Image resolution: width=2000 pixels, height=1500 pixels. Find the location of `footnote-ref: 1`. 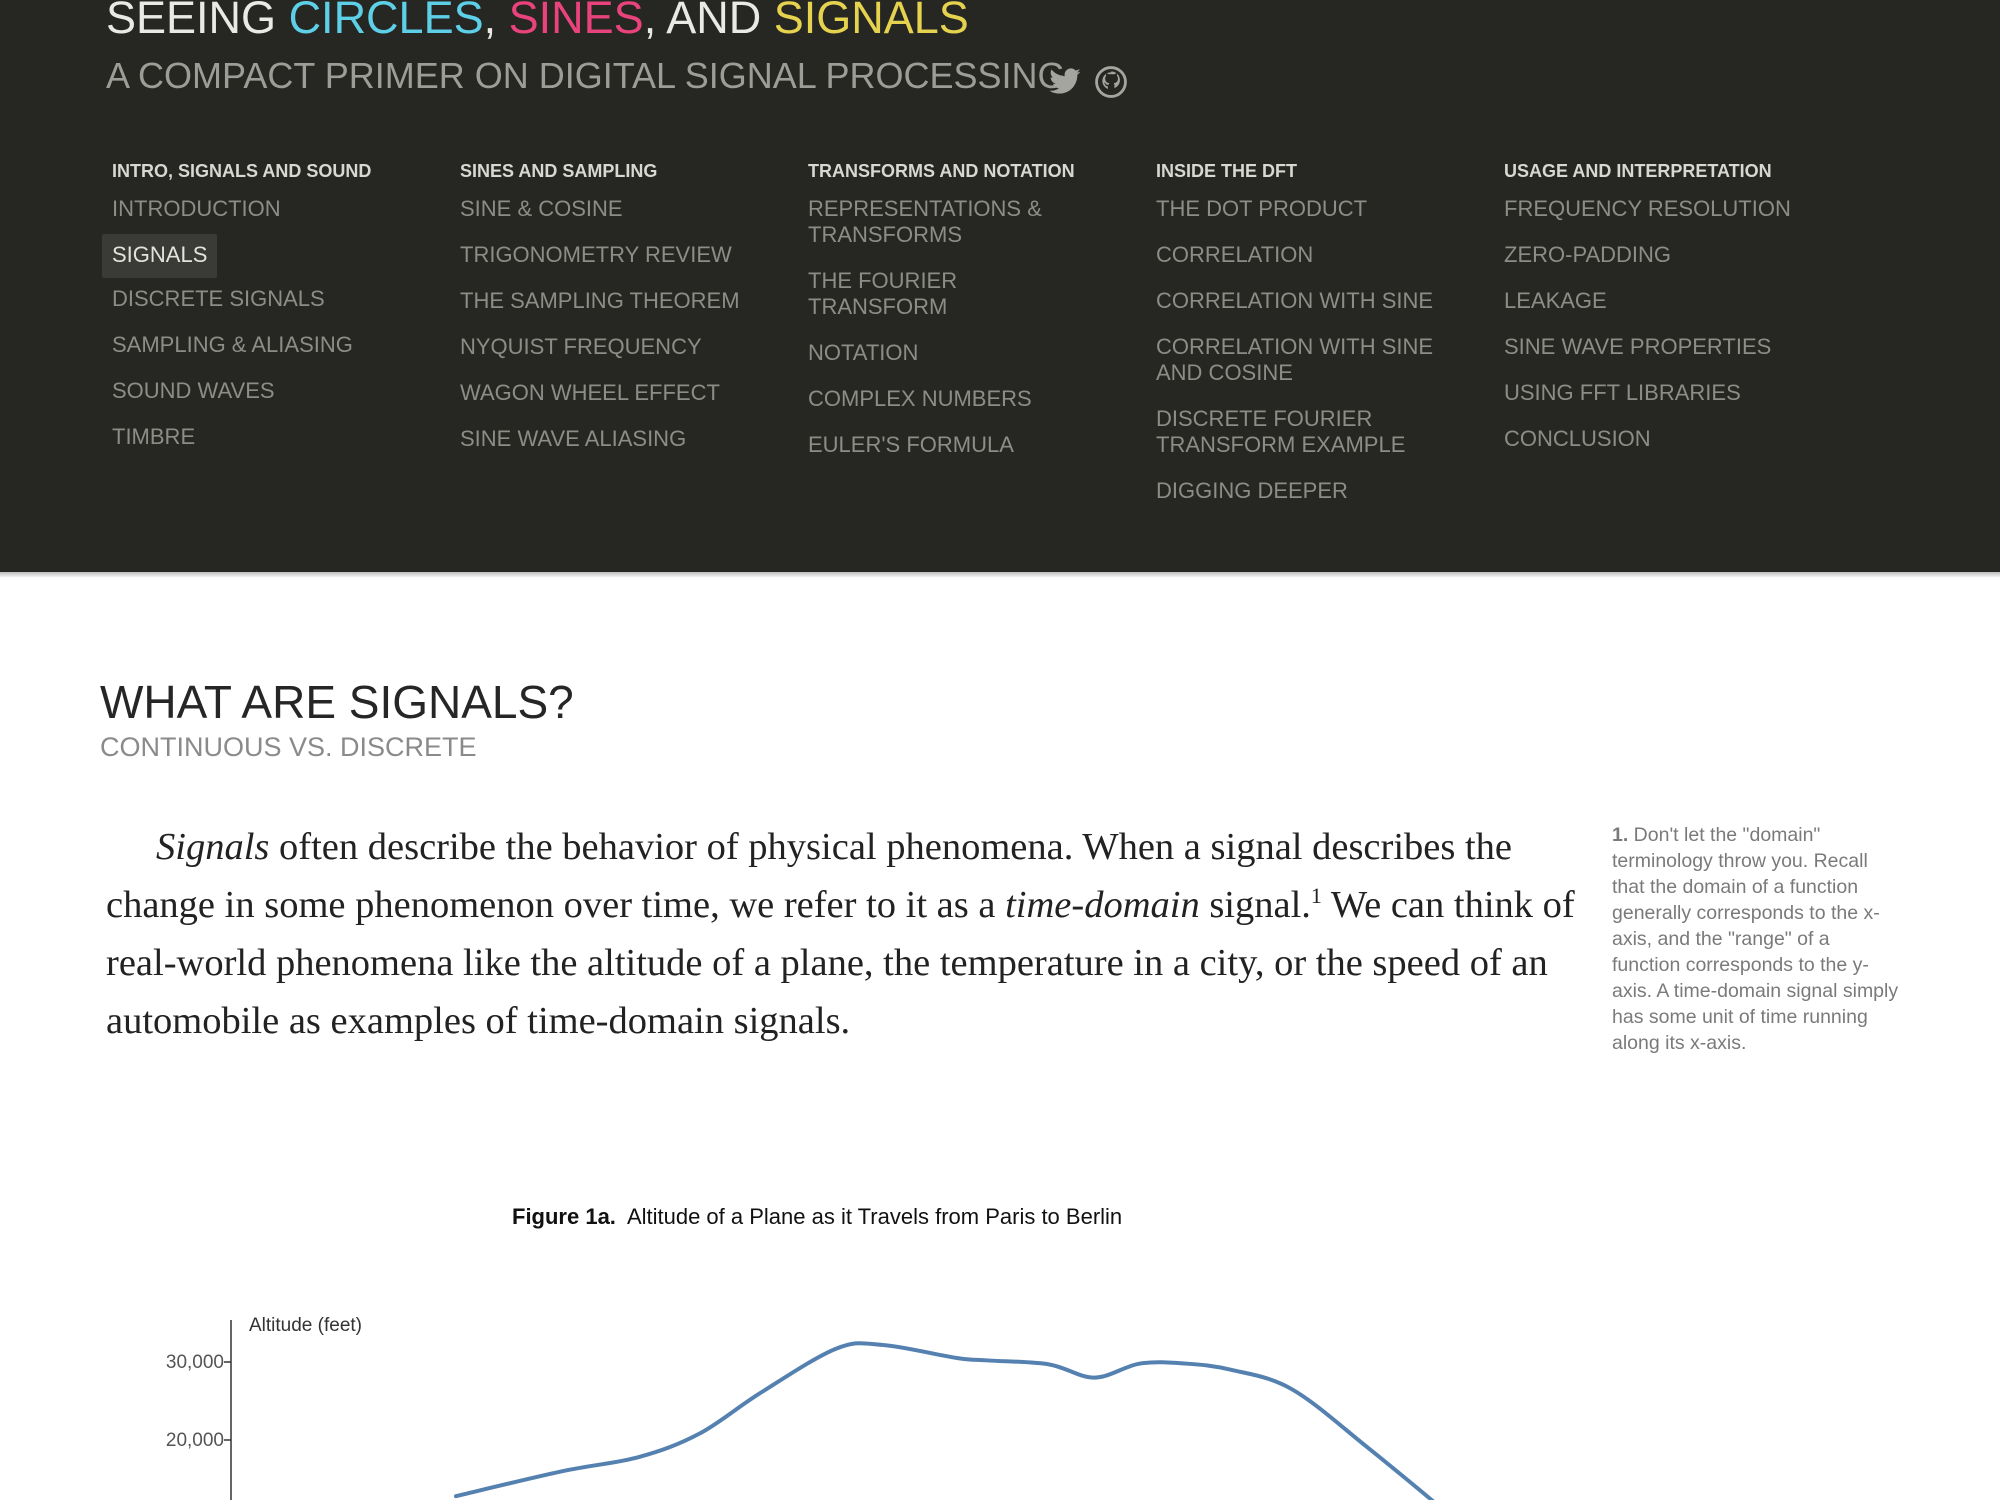

footnote-ref: 1 is located at coordinates (1316, 895).